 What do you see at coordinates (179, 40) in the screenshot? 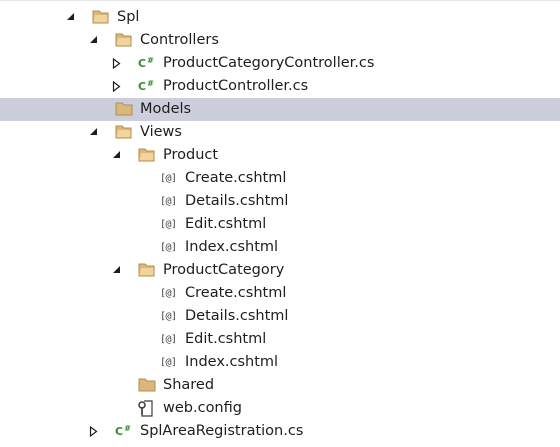
I see `tree-item-label: Controllers` at bounding box center [179, 40].